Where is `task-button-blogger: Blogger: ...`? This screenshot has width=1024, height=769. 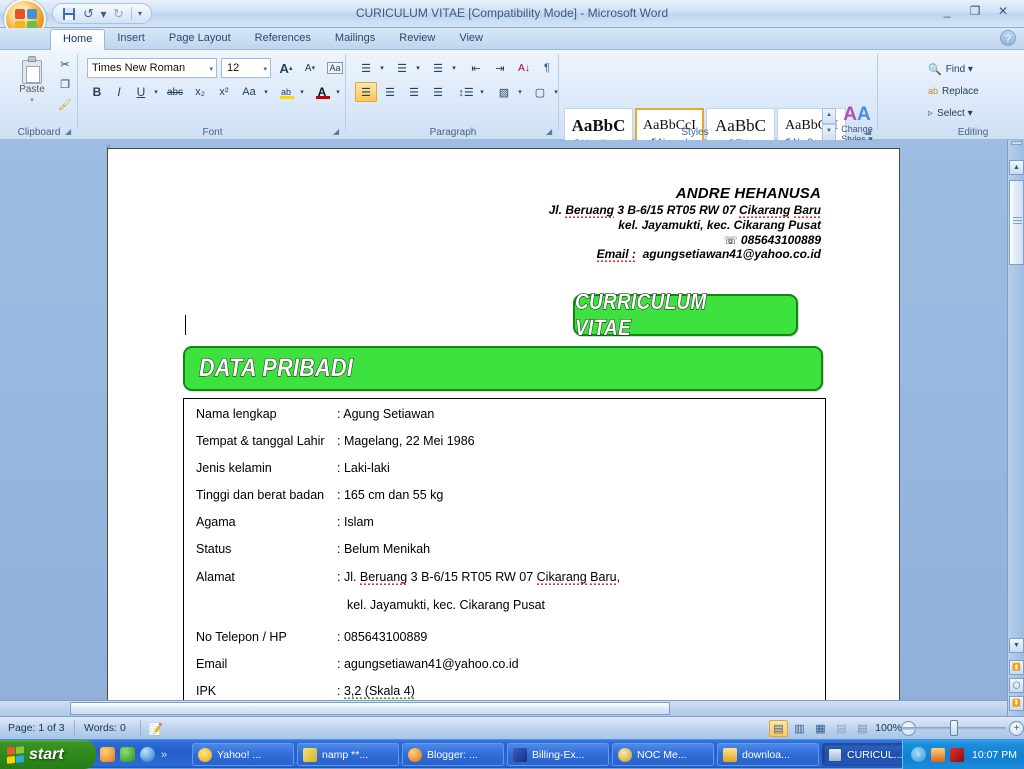 task-button-blogger: Blogger: ... is located at coordinates (453, 754).